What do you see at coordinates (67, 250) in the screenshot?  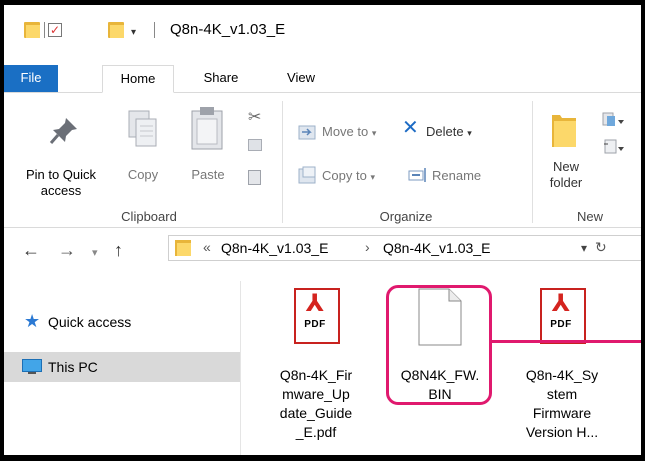 I see `forward-arrow-icon: →` at bounding box center [67, 250].